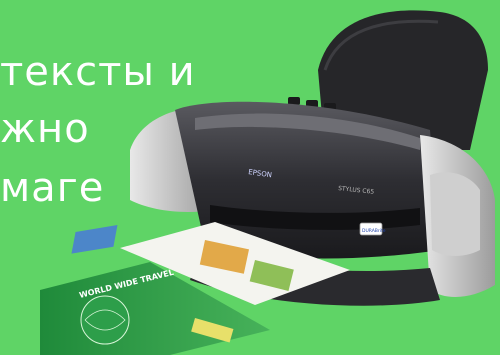 This screenshot has height=355, width=500. I want to click on globe-graphic, so click(105, 320).